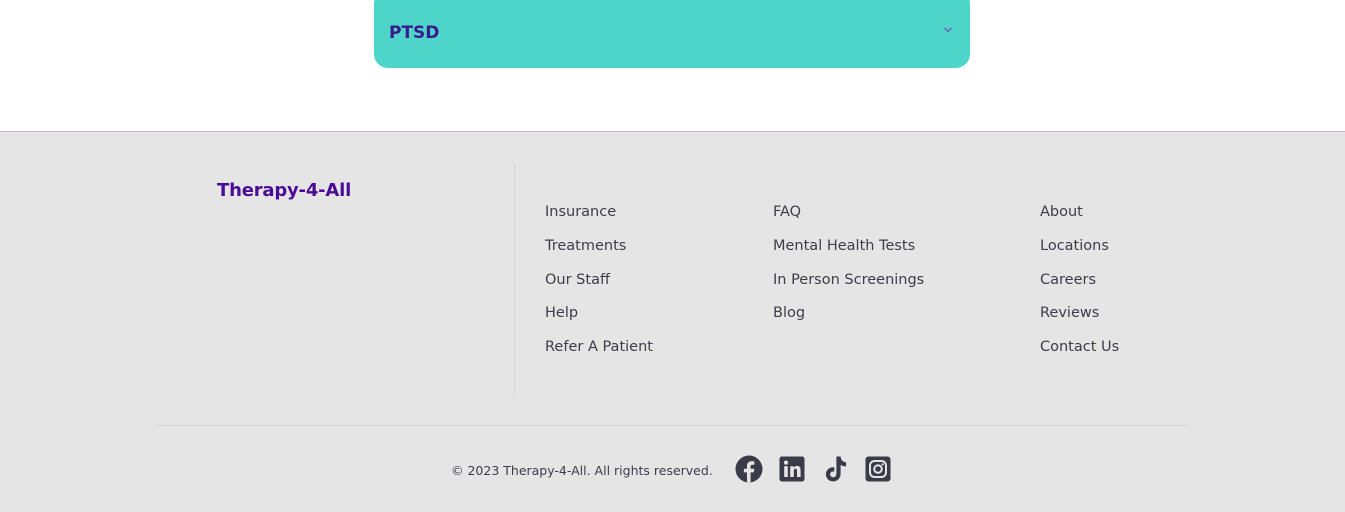 The width and height of the screenshot is (1345, 512). What do you see at coordinates (835, 469) in the screenshot?
I see `tiktok-icon` at bounding box center [835, 469].